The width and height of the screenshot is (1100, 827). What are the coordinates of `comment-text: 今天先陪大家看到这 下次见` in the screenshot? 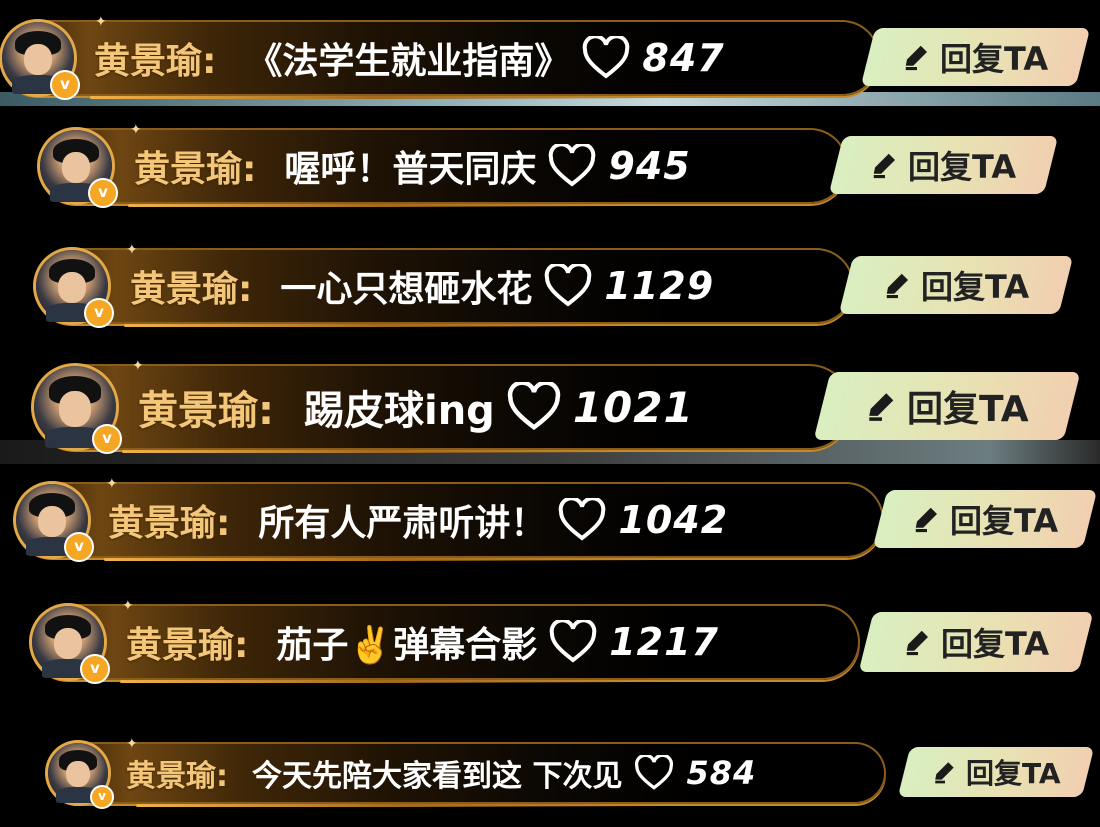 It's located at (437, 776).